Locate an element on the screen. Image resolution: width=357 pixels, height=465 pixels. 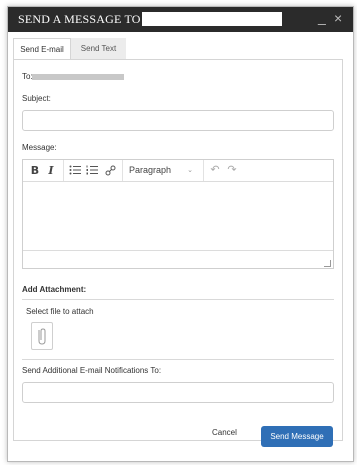
dialog-titlebar: SEND A MESSAGE TO _ × is located at coordinates (180, 19).